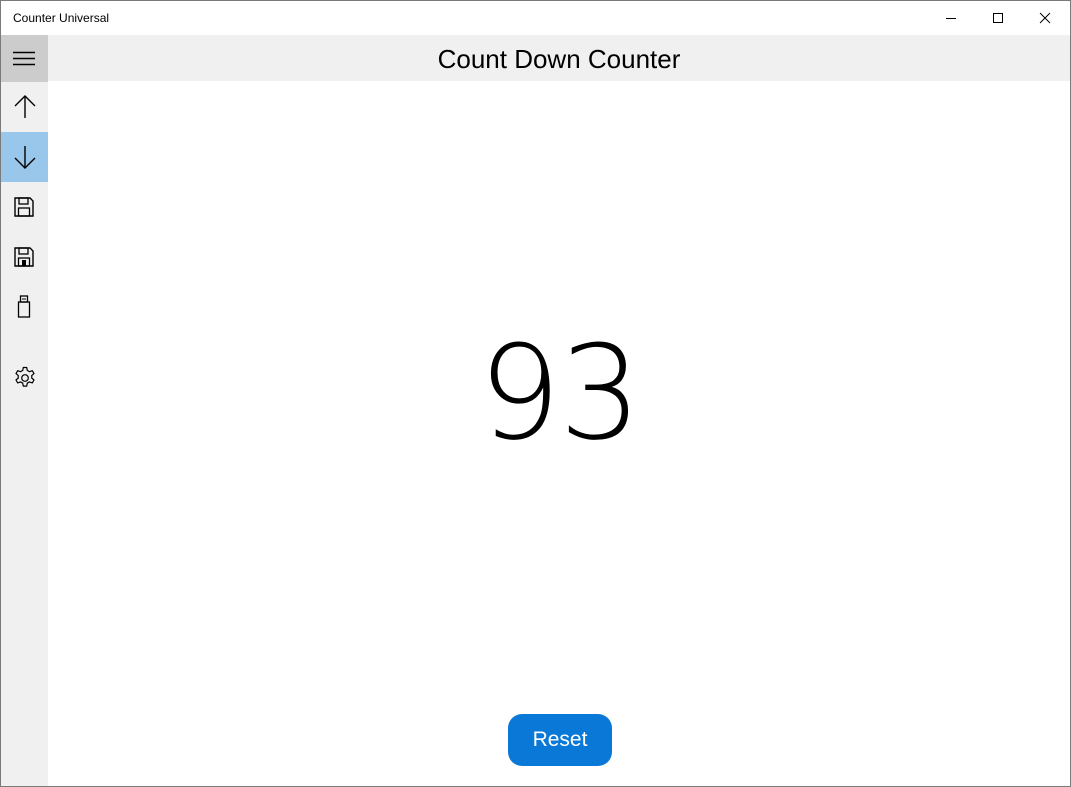  I want to click on save-icon, so click(24, 207).